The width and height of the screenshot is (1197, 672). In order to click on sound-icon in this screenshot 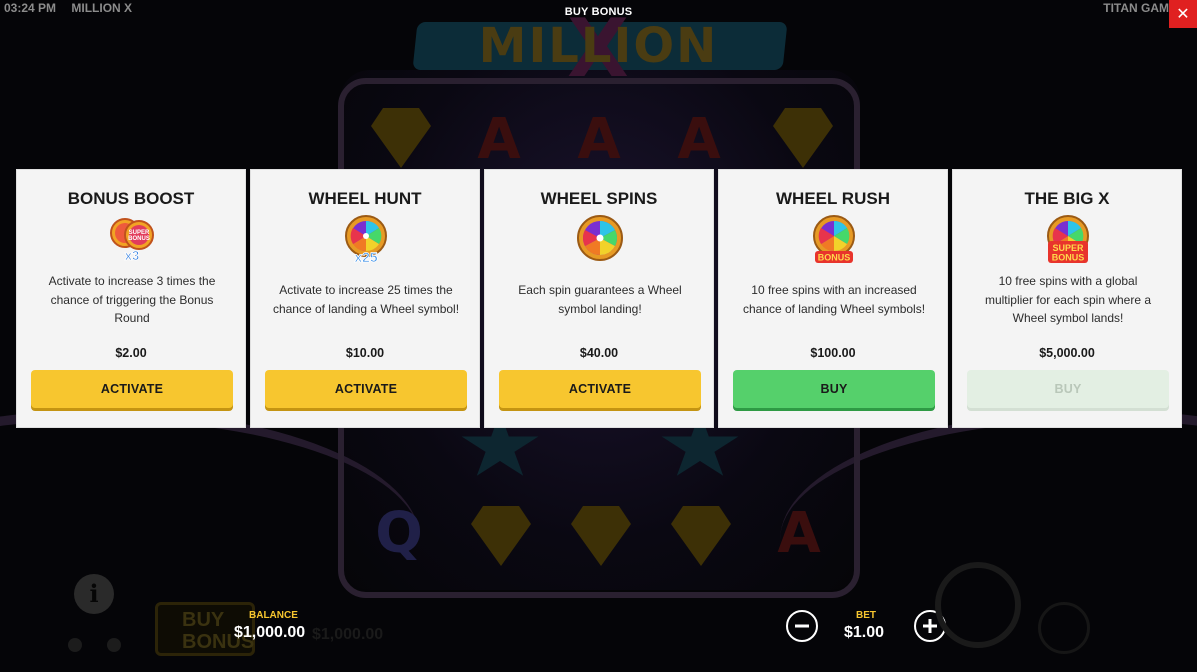, I will do `click(114, 645)`.